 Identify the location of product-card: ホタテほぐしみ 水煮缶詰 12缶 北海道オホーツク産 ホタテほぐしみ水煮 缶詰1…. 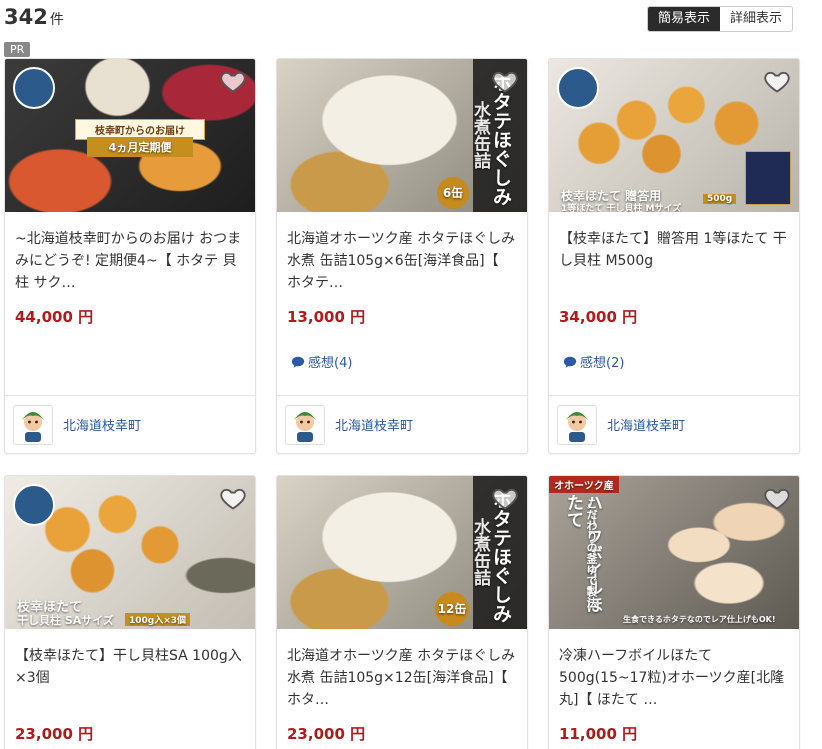
(402, 612).